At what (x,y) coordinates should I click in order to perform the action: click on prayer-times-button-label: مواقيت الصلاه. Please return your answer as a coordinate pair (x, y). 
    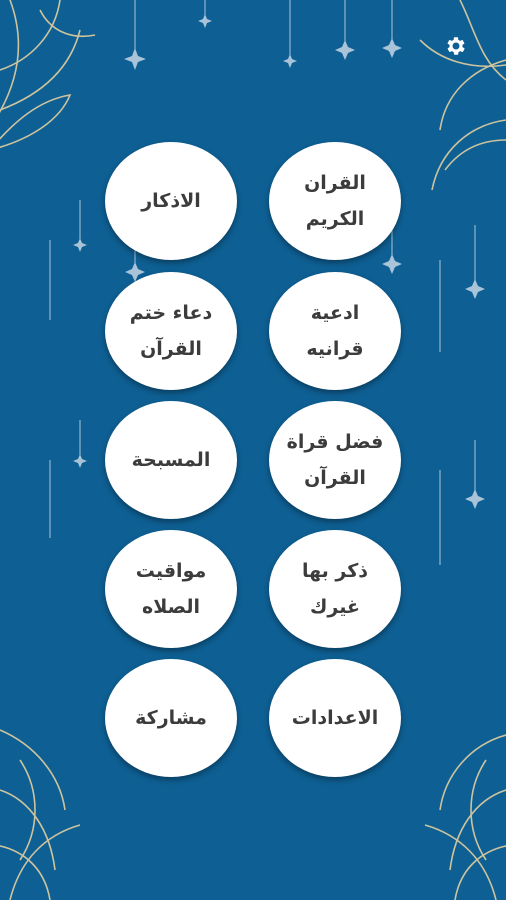
    Looking at the image, I should click on (171, 589).